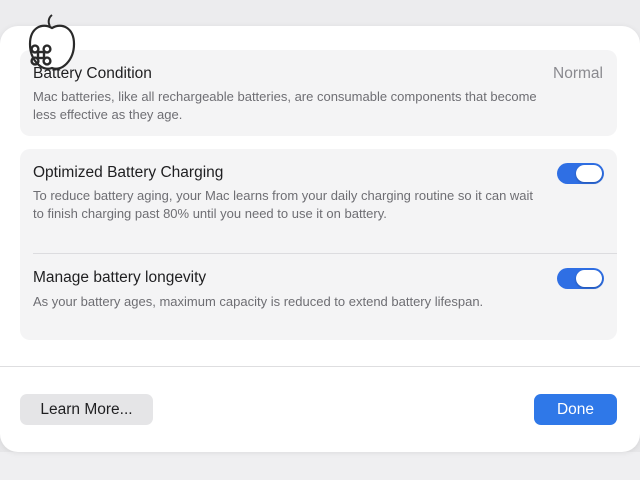 The image size is (640, 480). Describe the element at coordinates (120, 277) in the screenshot. I see `battery-longevity-title: Manage battery longevity` at that location.